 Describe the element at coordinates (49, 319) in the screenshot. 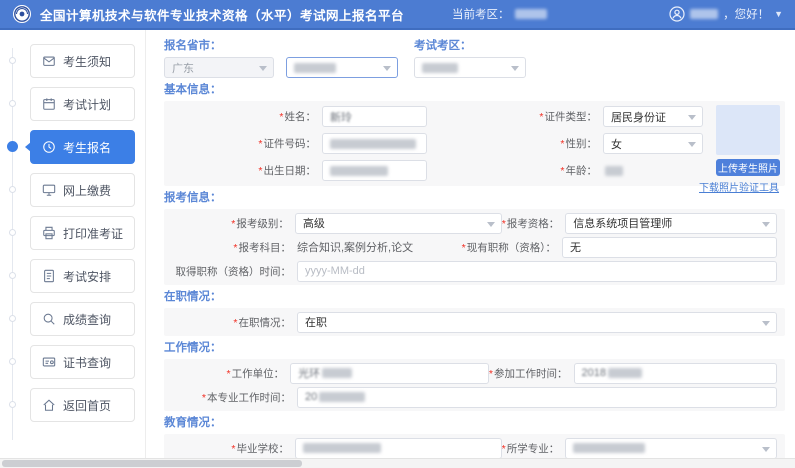

I see `search-icon` at that location.